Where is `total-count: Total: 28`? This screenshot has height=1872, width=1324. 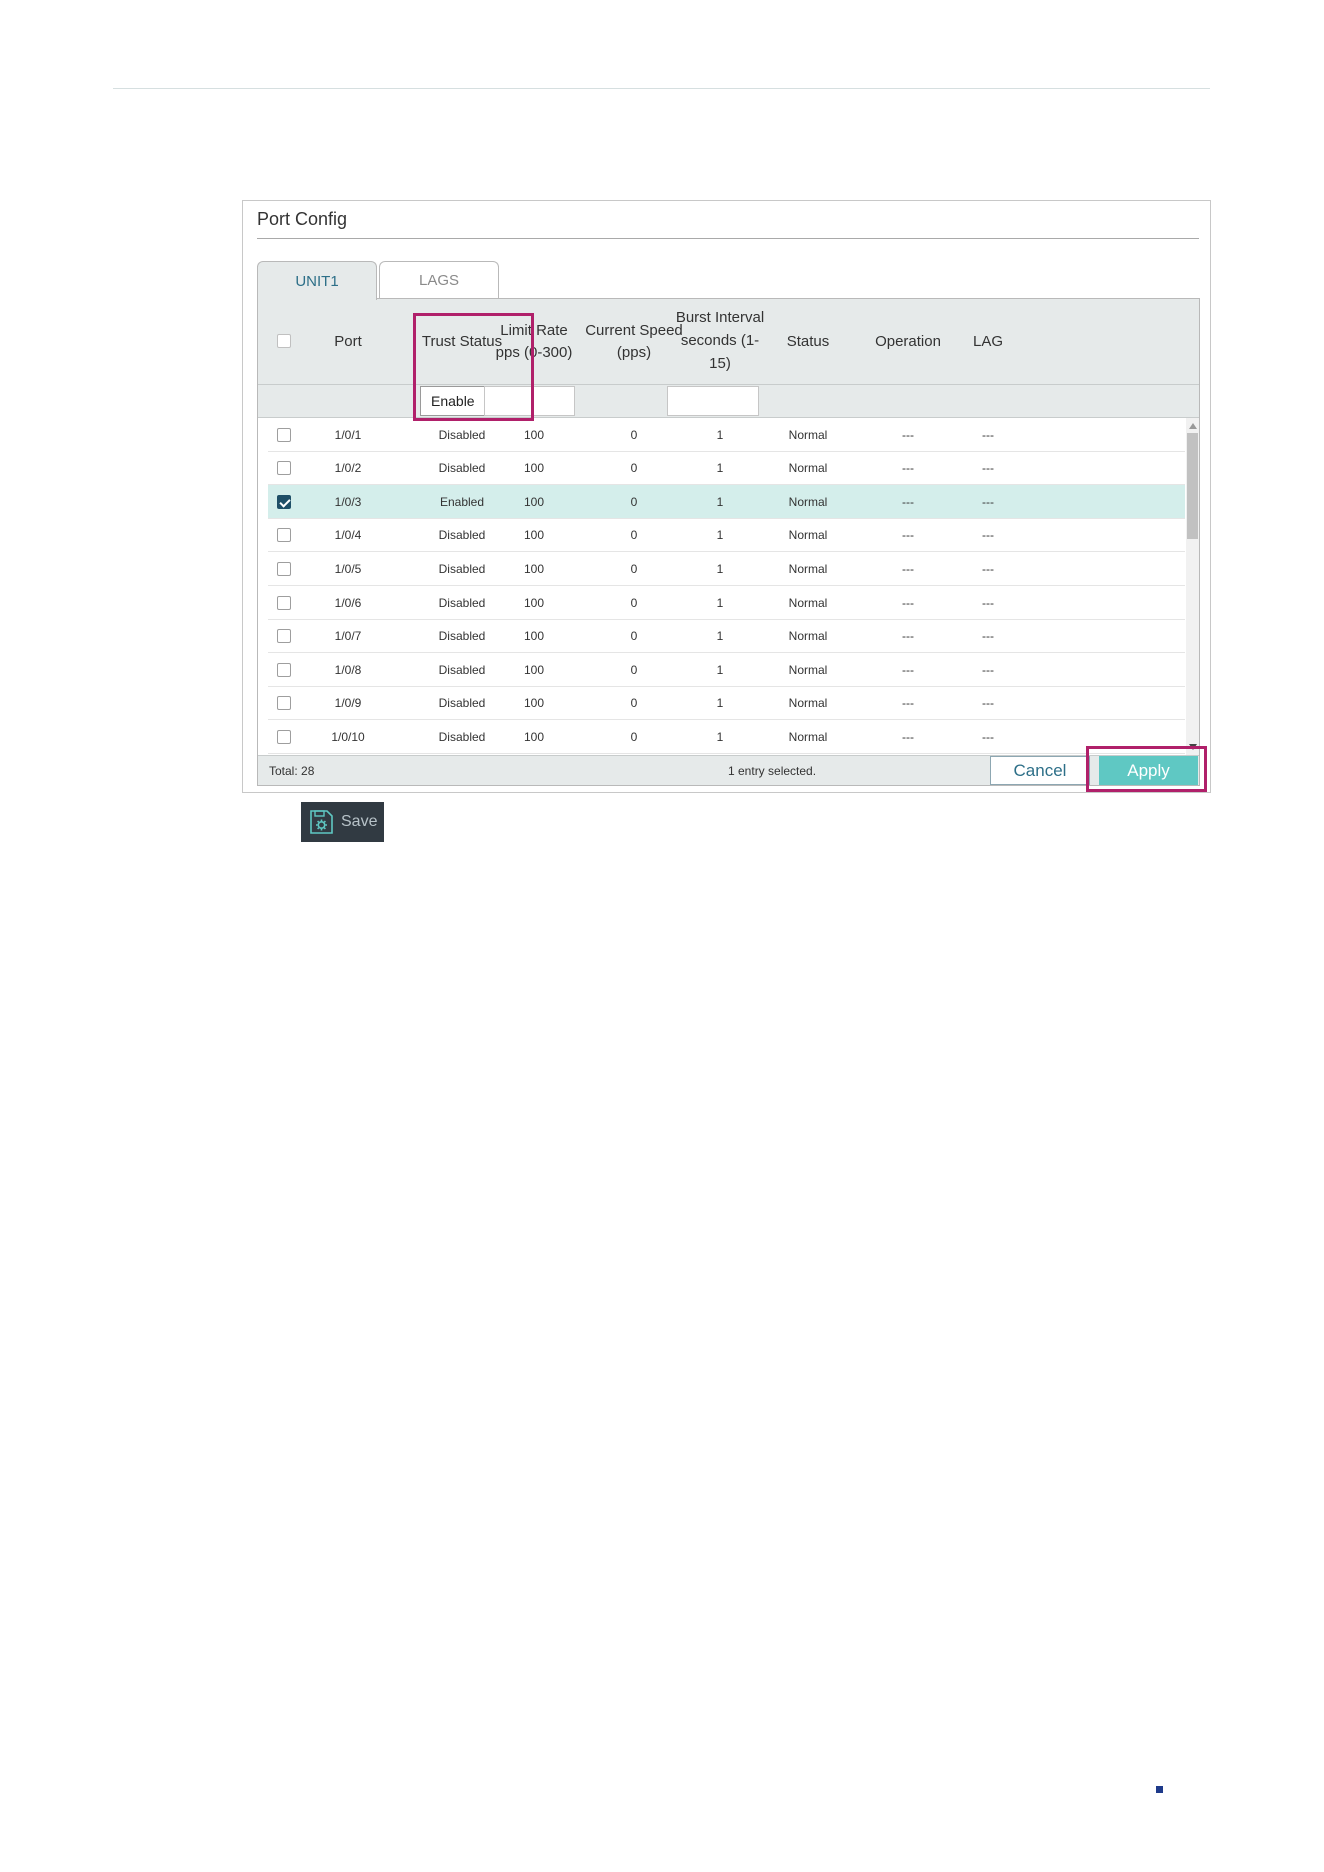 total-count: Total: 28 is located at coordinates (292, 771).